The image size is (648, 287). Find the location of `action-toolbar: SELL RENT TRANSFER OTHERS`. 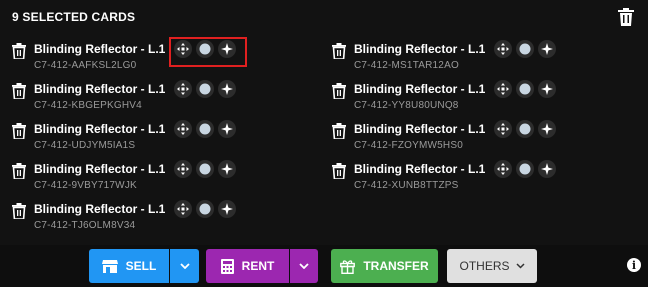

action-toolbar: SELL RENT TRANSFER OTHERS is located at coordinates (324, 266).